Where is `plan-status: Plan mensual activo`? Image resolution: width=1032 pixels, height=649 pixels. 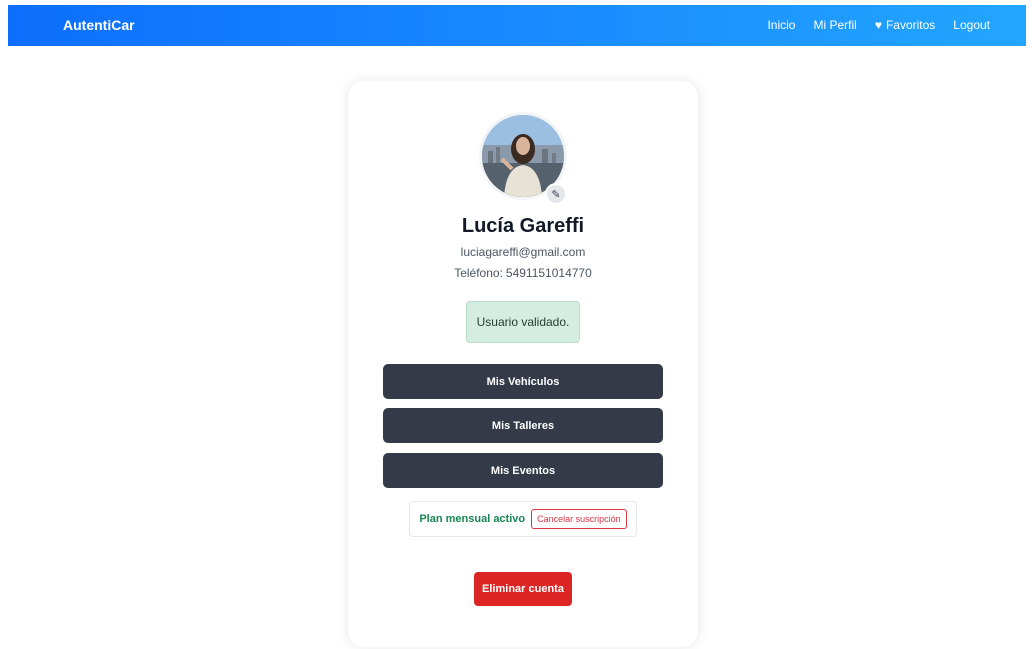
plan-status: Plan mensual activo is located at coordinates (472, 519).